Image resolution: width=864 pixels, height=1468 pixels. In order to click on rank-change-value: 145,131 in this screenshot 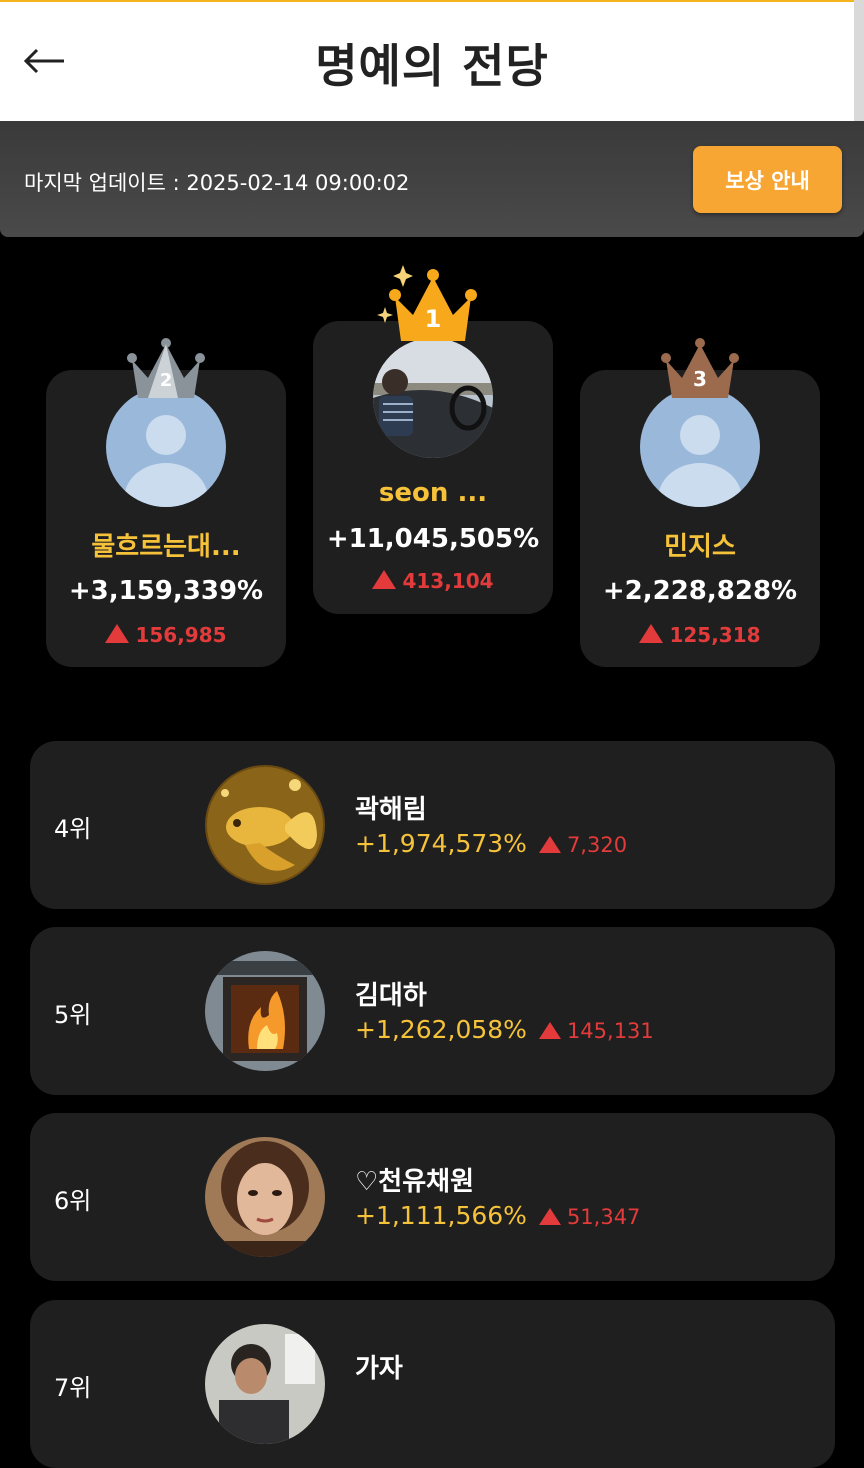, I will do `click(610, 1031)`.